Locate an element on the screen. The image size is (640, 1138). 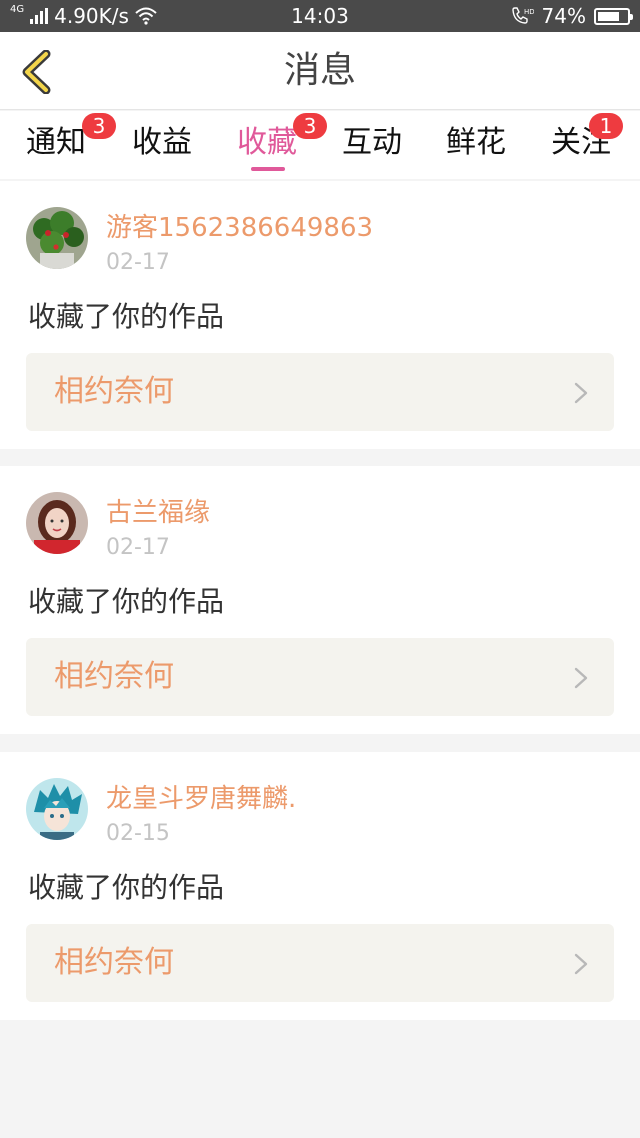
unread-badge: 1 is located at coordinates (606, 126).